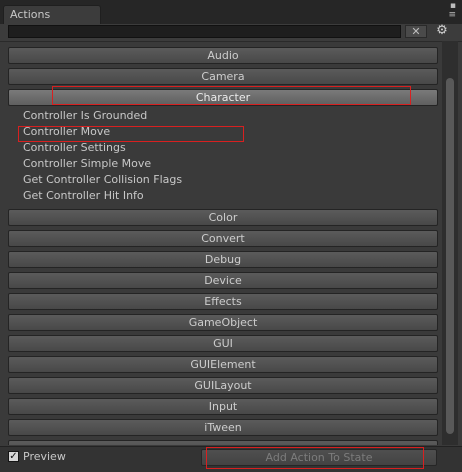 The height and width of the screenshot is (472, 462). I want to click on action-item: Controller Settings, so click(74, 148).